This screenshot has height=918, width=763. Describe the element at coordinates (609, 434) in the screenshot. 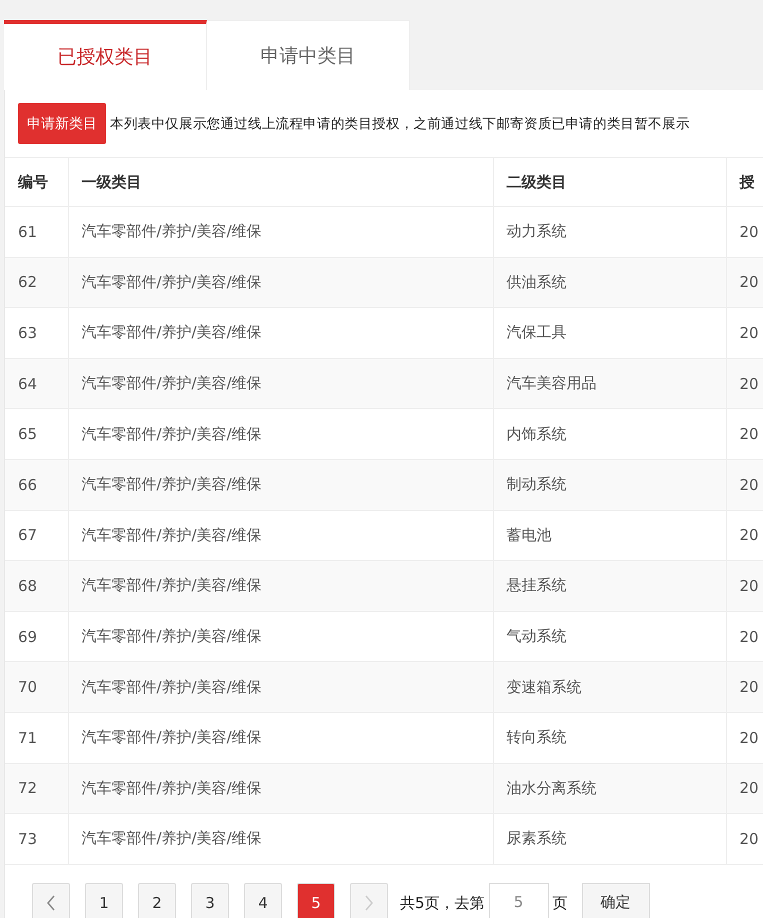

I see `table-cell: 内饰系统` at that location.